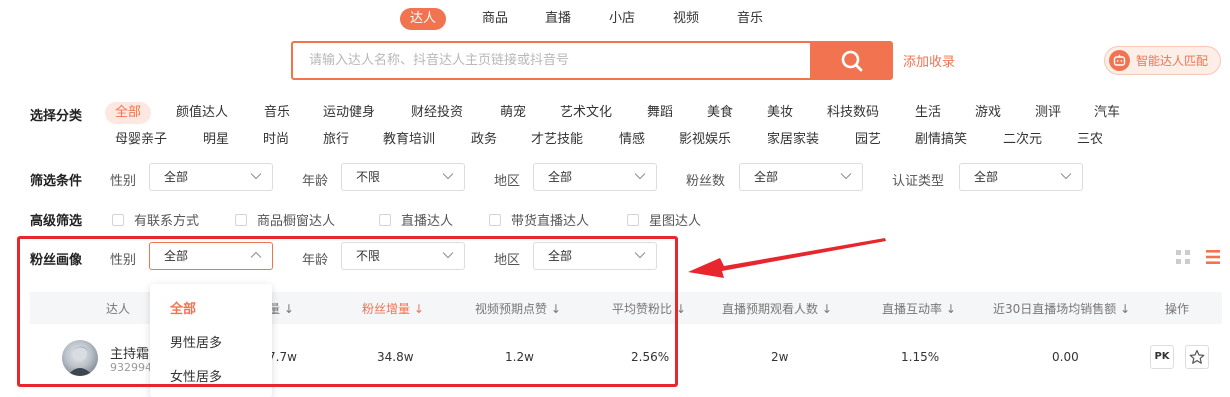  I want to click on category-item: 情感, so click(632, 140).